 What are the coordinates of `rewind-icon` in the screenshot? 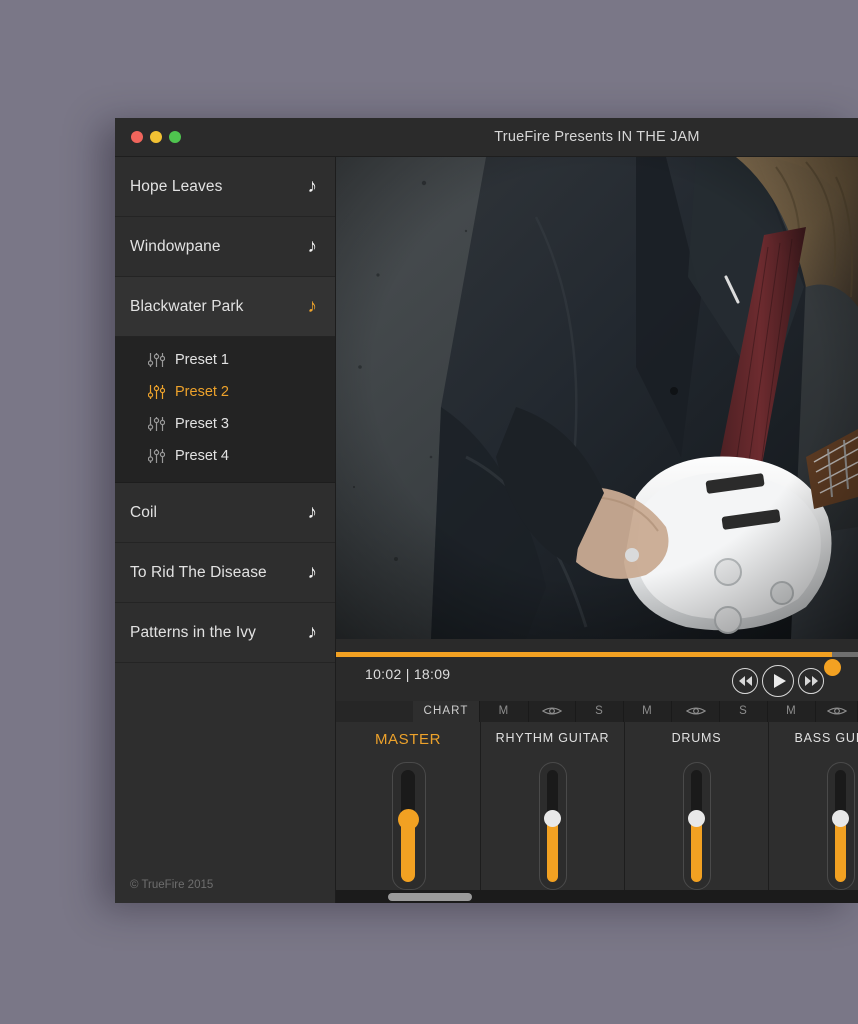 It's located at (745, 681).